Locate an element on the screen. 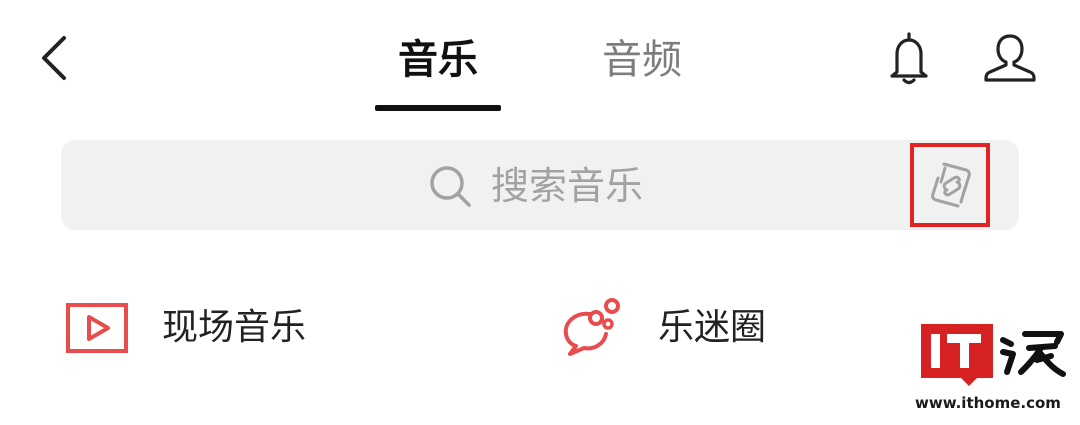 This screenshot has height=425, width=1080. ithome-logo is located at coordinates (992, 354).